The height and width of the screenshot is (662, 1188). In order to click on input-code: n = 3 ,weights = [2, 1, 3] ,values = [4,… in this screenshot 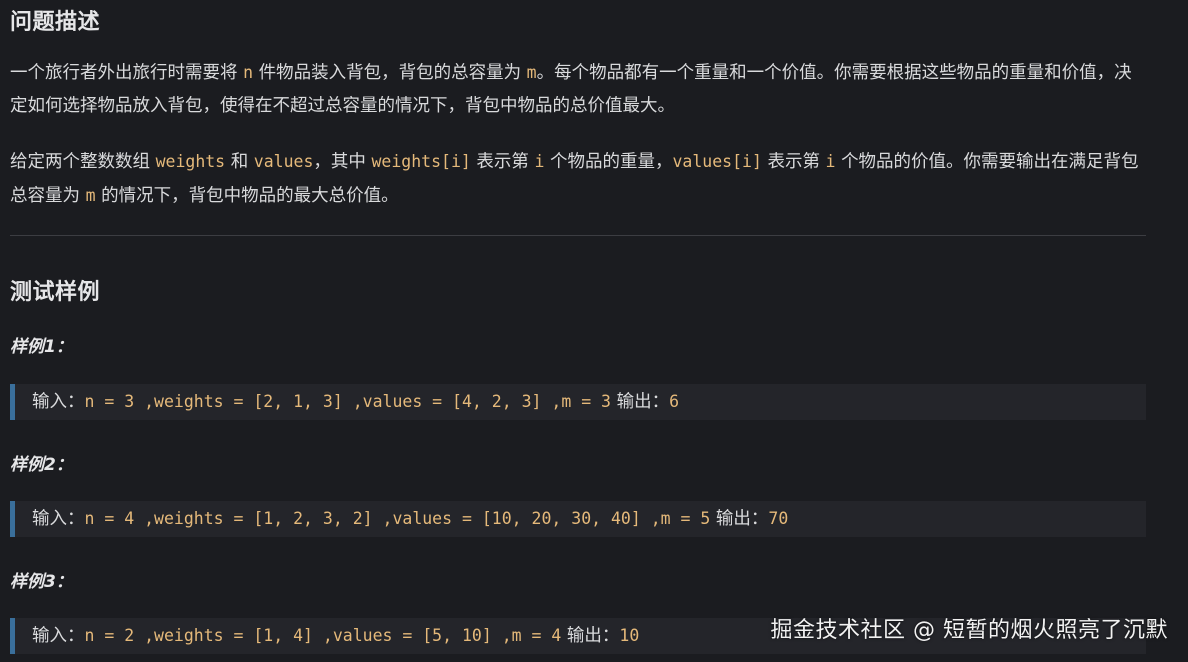, I will do `click(348, 401)`.